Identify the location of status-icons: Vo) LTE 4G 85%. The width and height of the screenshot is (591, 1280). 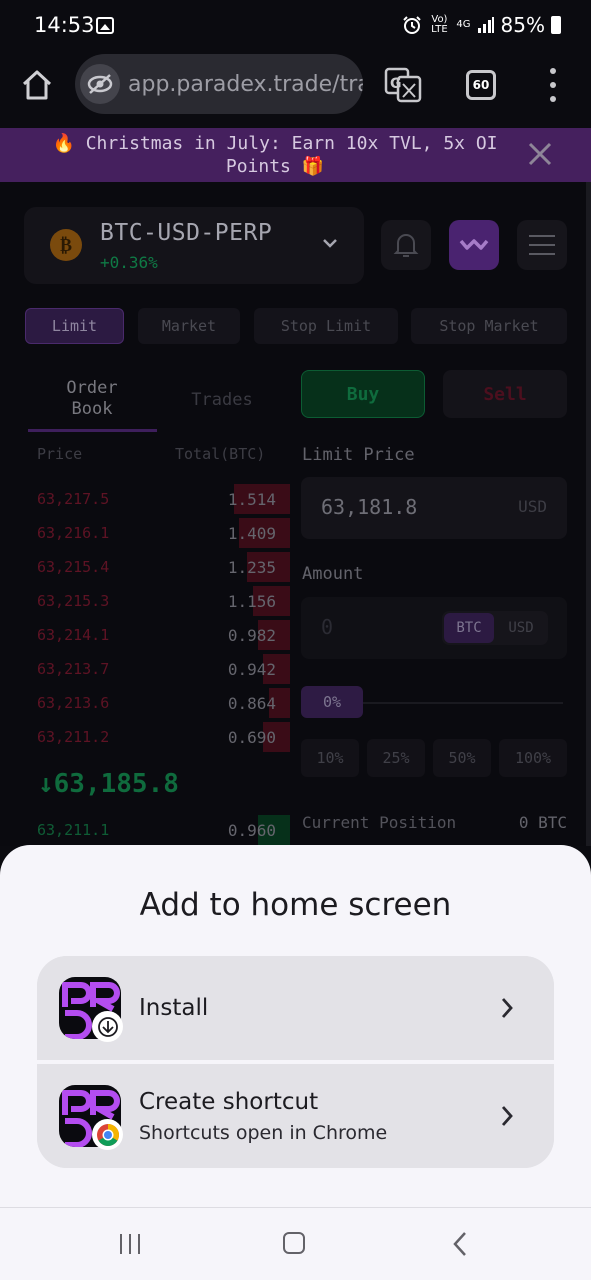
(481, 25).